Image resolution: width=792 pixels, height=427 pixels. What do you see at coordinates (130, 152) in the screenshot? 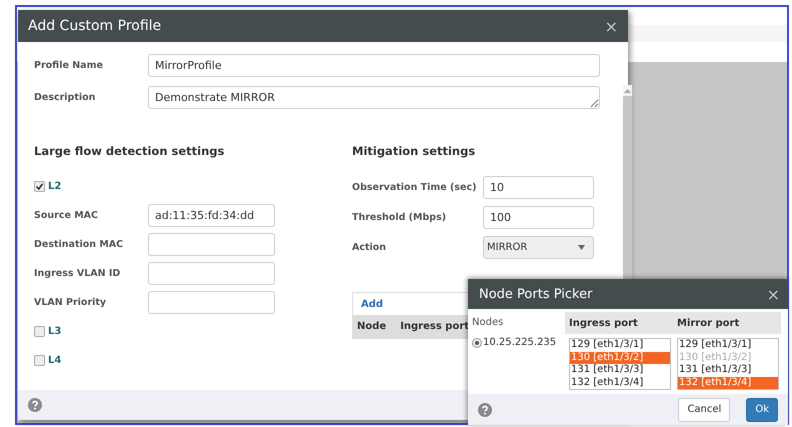
I see `section-heading: Large flow detection settings` at bounding box center [130, 152].